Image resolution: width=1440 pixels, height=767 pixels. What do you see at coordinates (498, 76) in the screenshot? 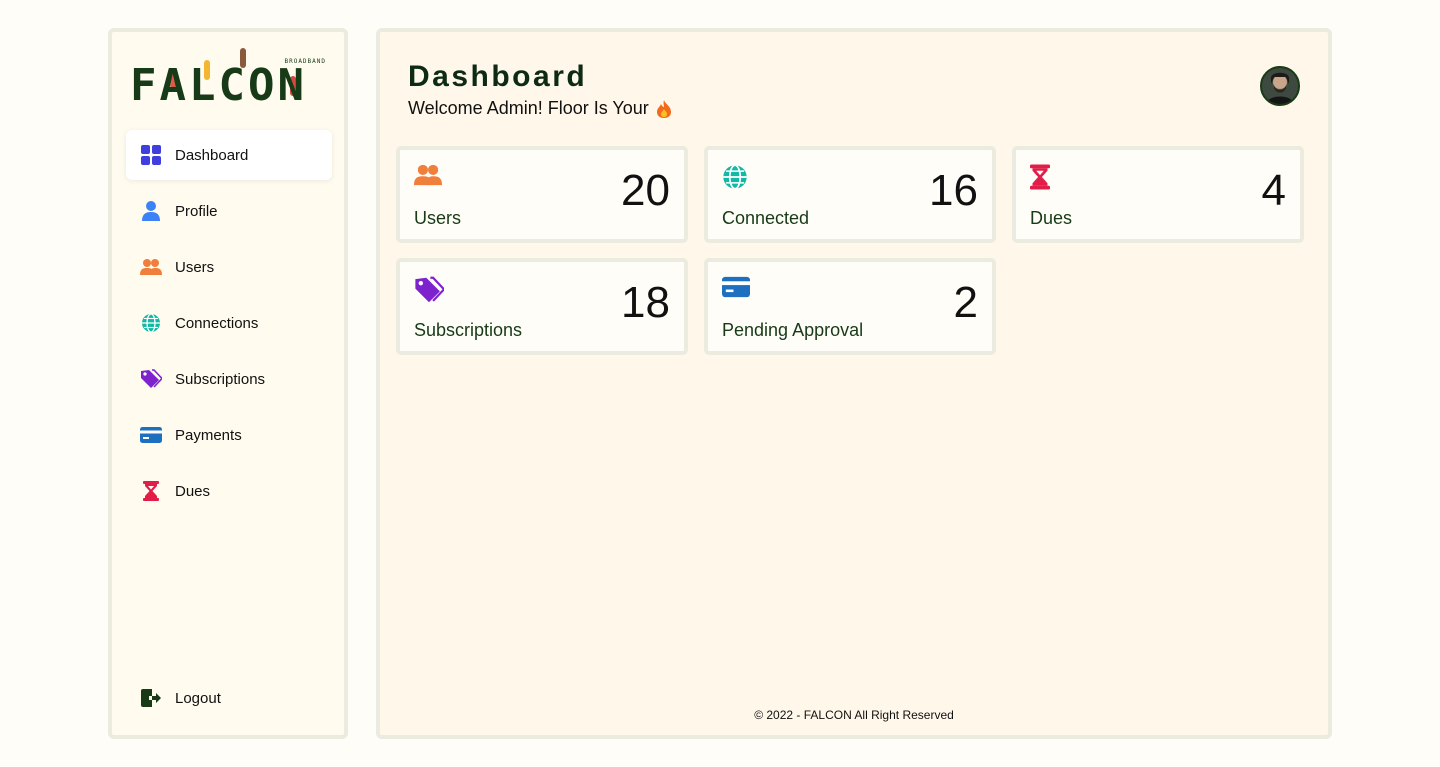
I see `page-title: Dashboard` at bounding box center [498, 76].